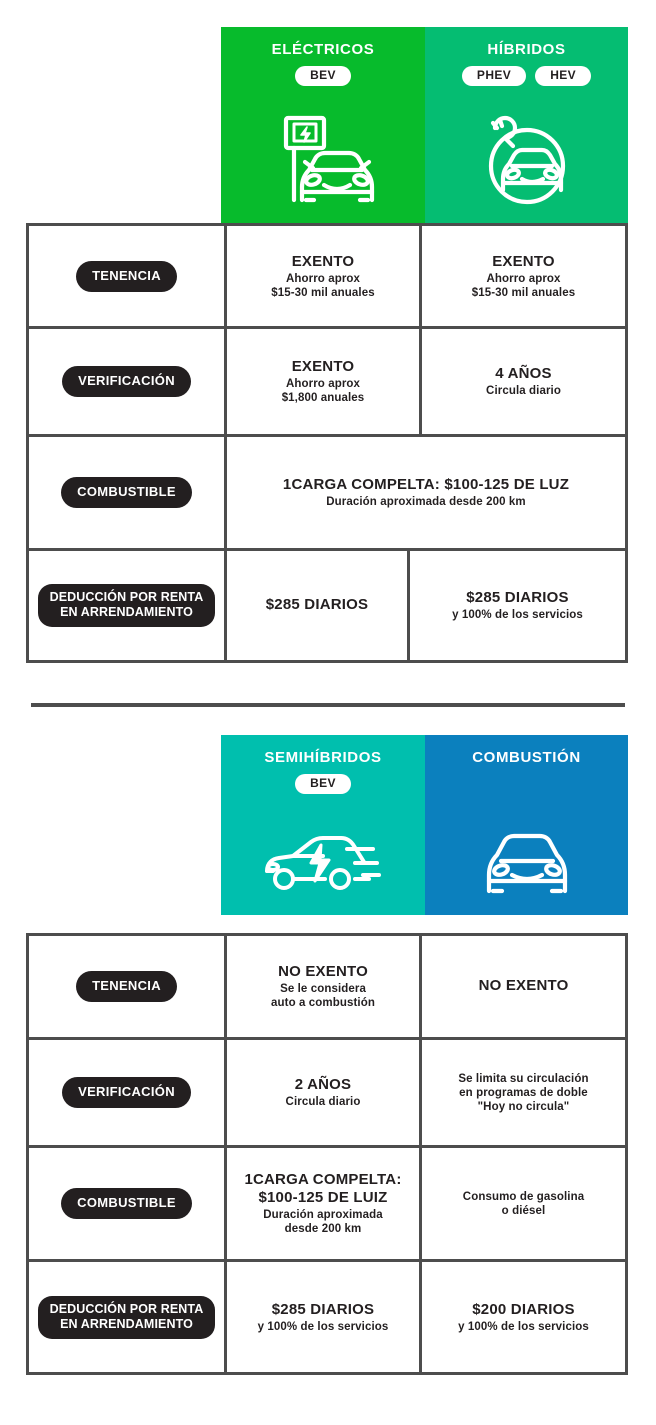 The height and width of the screenshot is (1425, 656). What do you see at coordinates (323, 757) in the screenshot?
I see `header-title-semihibridos: SEMIHÍBRIDOS` at bounding box center [323, 757].